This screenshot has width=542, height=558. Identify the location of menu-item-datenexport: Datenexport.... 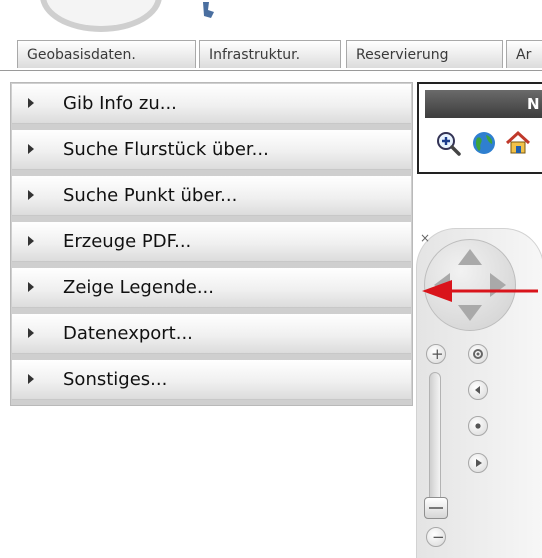
(211, 334).